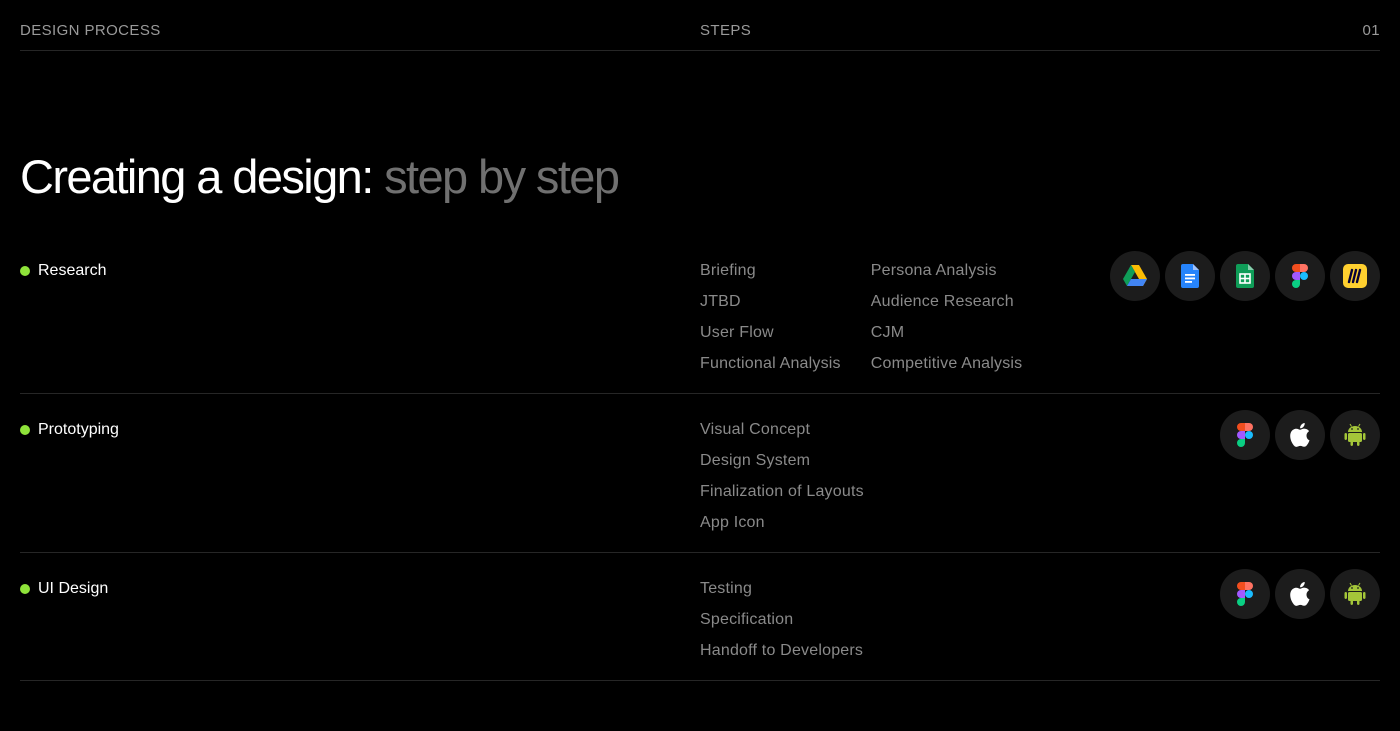  What do you see at coordinates (946, 363) in the screenshot?
I see `task-item: Competitive Analysis` at bounding box center [946, 363].